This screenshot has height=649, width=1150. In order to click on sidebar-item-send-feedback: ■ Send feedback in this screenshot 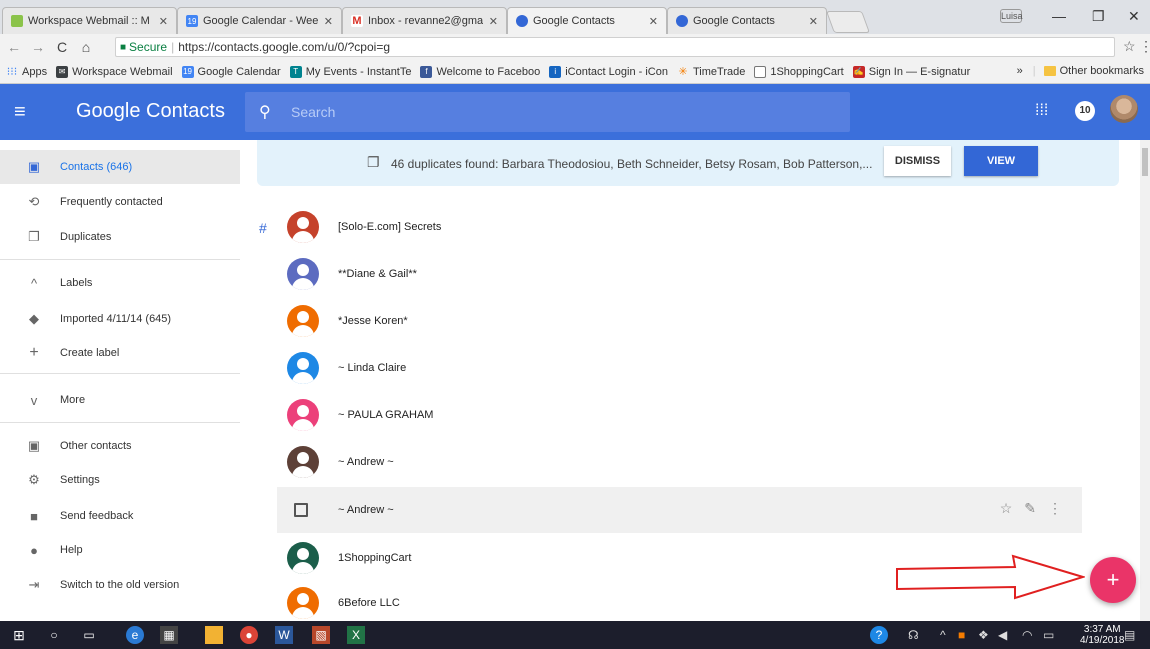, I will do `click(120, 516)`.